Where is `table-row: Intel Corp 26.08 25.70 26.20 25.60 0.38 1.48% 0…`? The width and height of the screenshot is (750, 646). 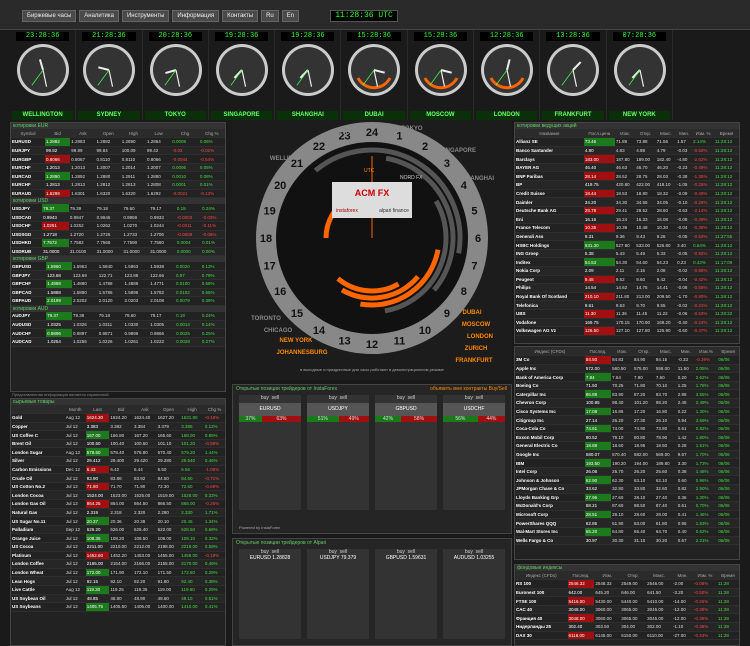
table-row: Intel Corp 26.08 25.70 26.20 25.60 0.38 1.48% 0… is located at coordinates (627, 472).